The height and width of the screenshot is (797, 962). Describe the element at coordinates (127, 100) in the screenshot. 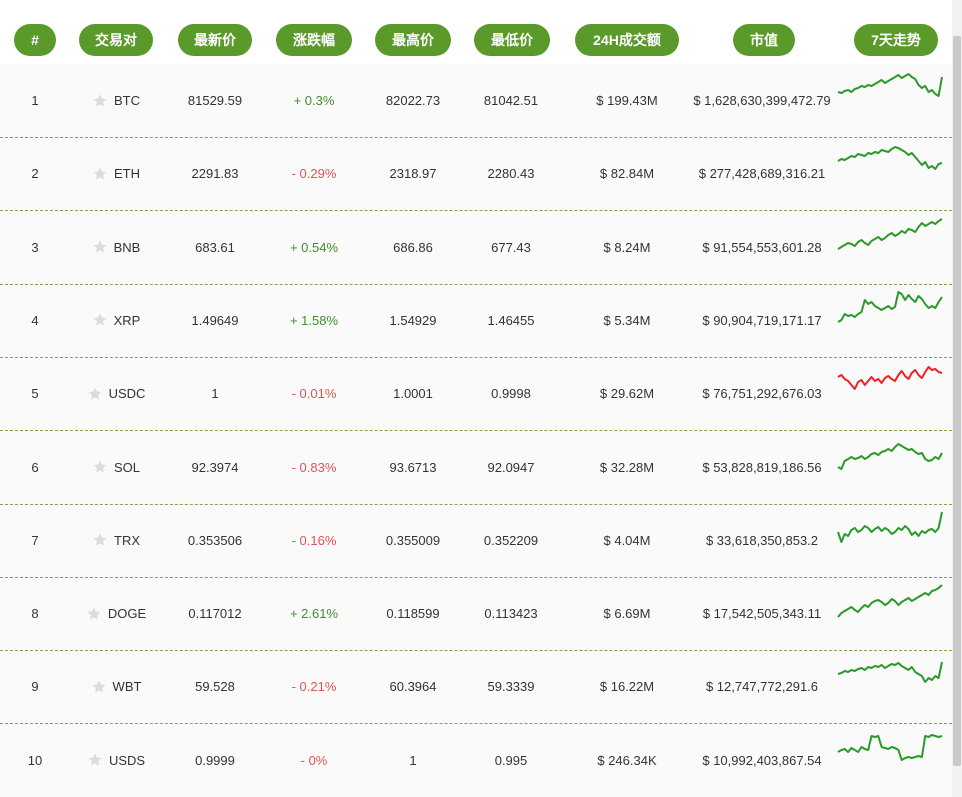

I see `pair-symbol: BTC` at that location.